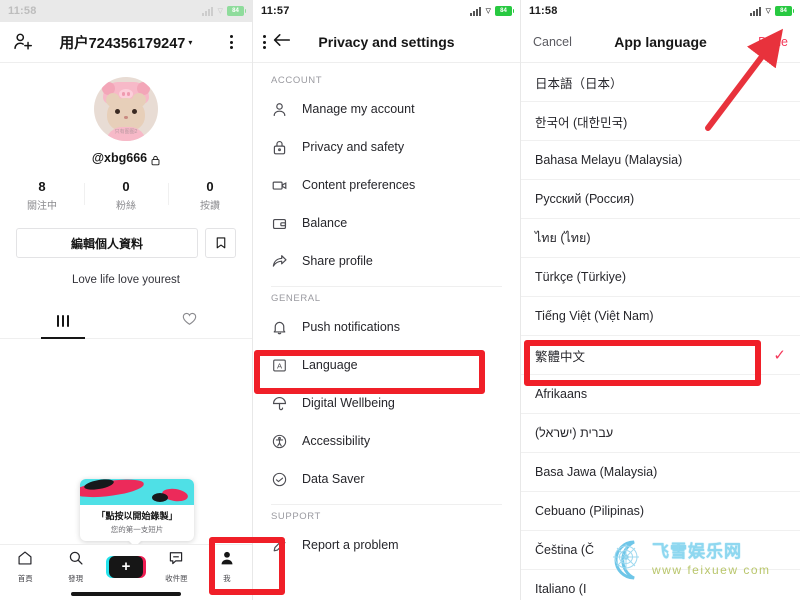 This screenshot has height=600, width=800. Describe the element at coordinates (42, 195) in the screenshot. I see `stat-following: 8 關注中` at that location.